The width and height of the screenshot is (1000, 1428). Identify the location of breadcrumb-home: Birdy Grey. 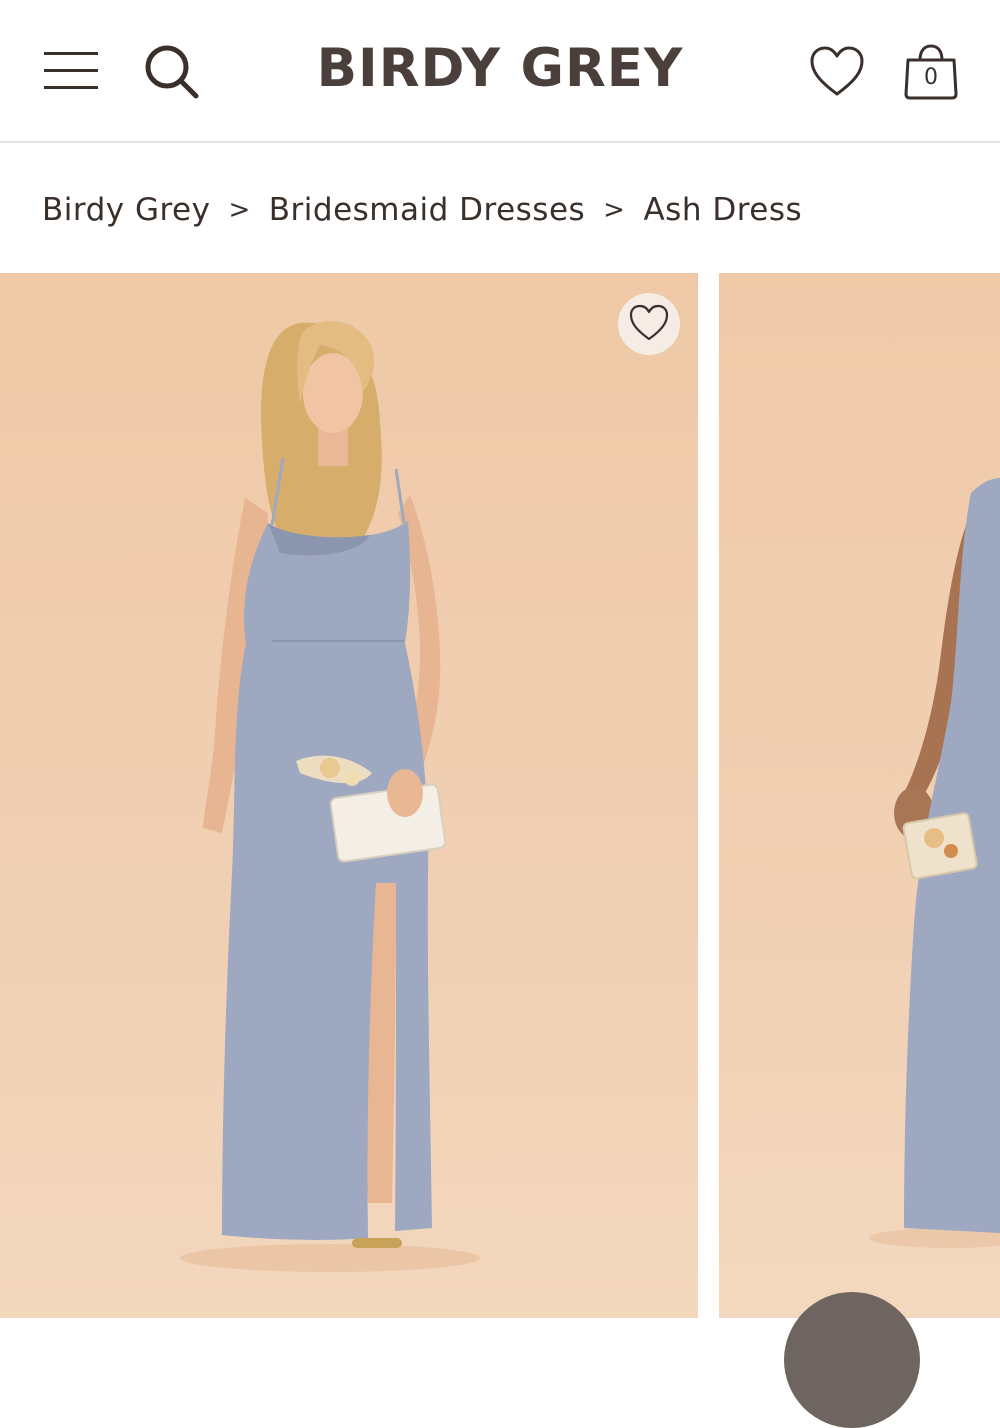
(126, 210).